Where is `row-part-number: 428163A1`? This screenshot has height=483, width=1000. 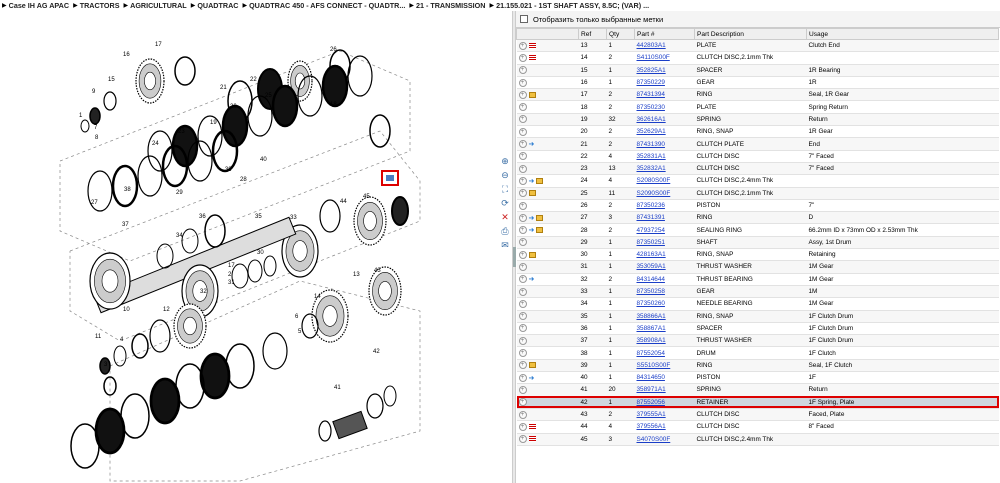
row-part-number: 428163A1 is located at coordinates (664, 255).